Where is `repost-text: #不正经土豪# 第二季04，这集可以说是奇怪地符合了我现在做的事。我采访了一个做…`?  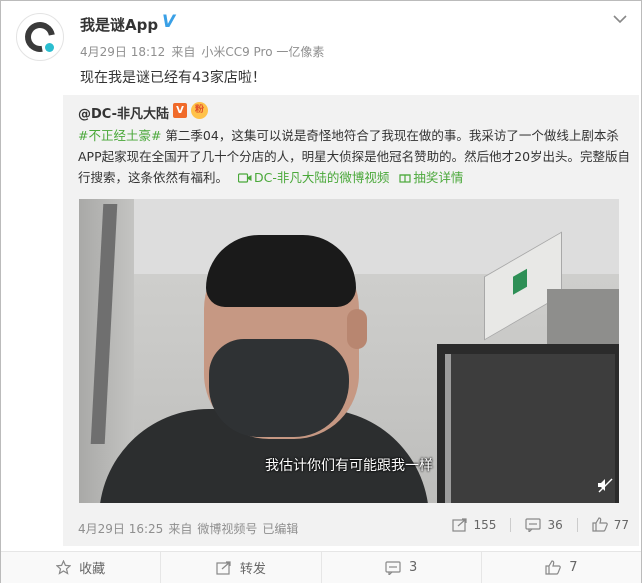 repost-text: #不正经土豪# 第二季04，这集可以说是奇怪地符合了我现在做的事。我采访了一个做… is located at coordinates (357, 156).